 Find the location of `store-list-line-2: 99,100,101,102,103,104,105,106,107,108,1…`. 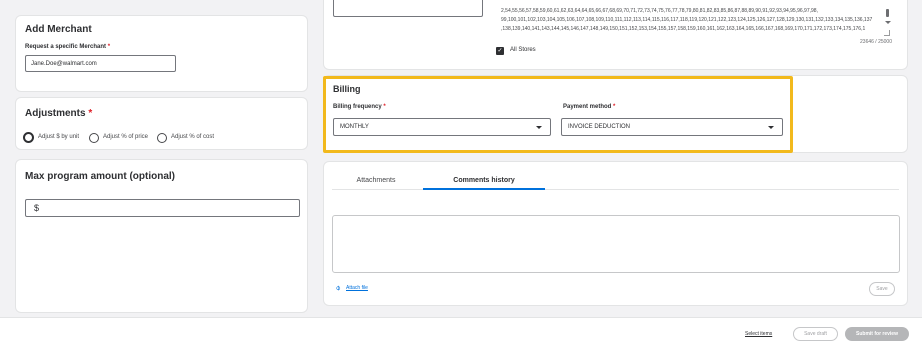

store-list-line-2: 99,100,101,102,103,104,105,106,107,108,1… is located at coordinates (687, 20).